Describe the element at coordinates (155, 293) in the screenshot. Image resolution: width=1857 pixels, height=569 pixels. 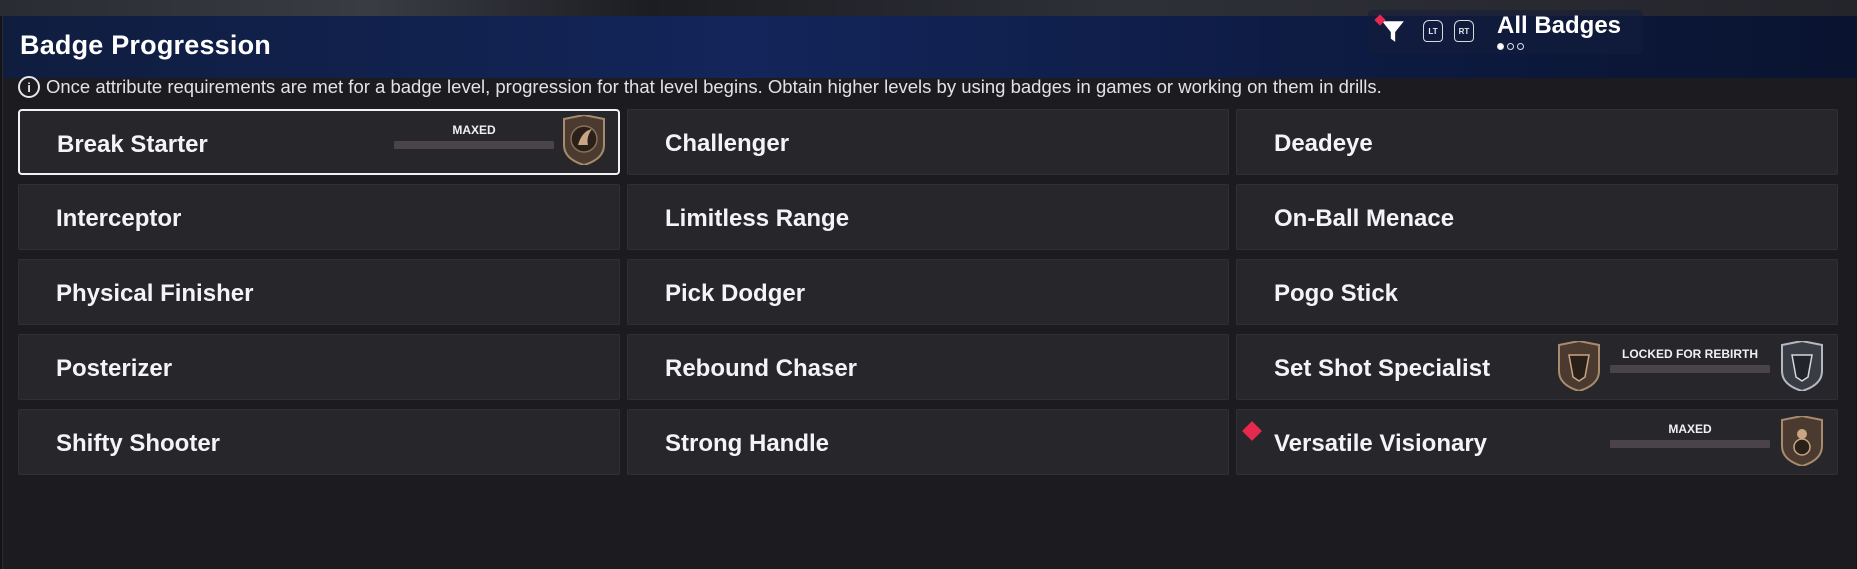
I see `badge-name: Physical Finisher` at that location.